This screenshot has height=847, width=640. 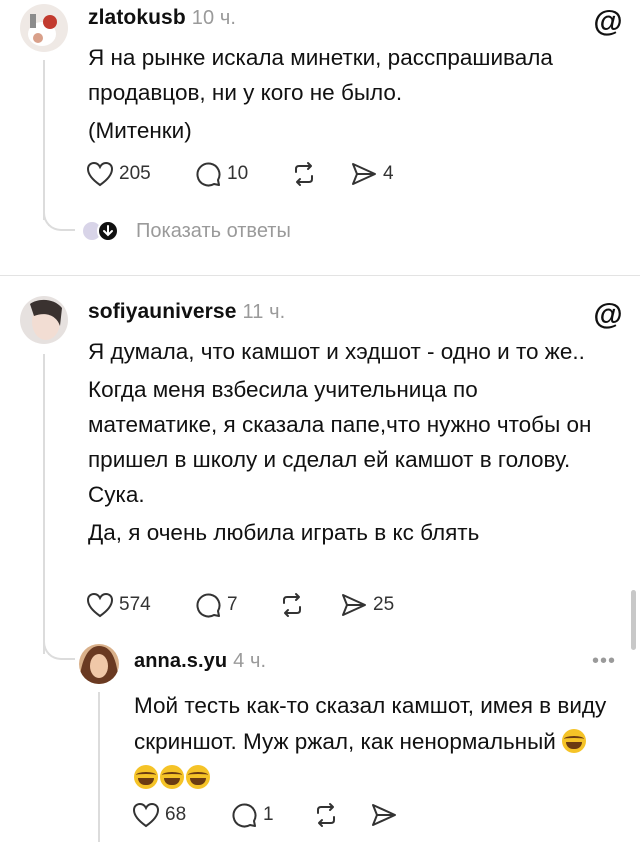 I want to click on show-replies-label: Показать ответы, so click(x=213, y=230).